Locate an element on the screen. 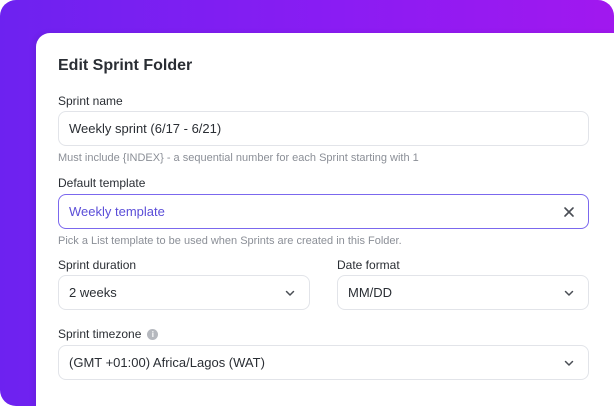  sprint-duration-value: 2 weeks is located at coordinates (93, 292).